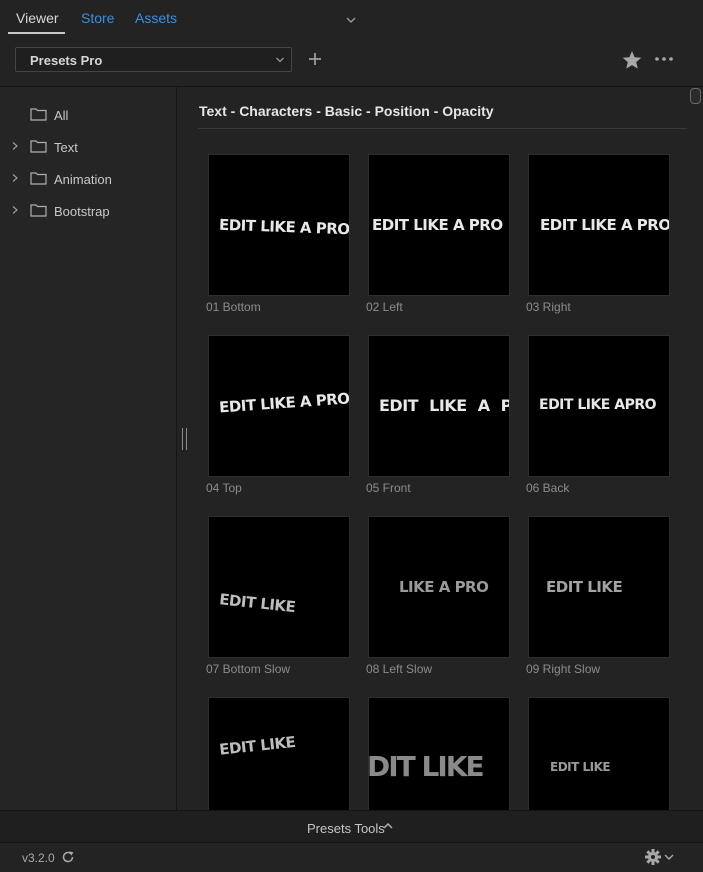 The width and height of the screenshot is (703, 872). What do you see at coordinates (66, 60) in the screenshot?
I see `preset-source-value: Presets Pro` at bounding box center [66, 60].